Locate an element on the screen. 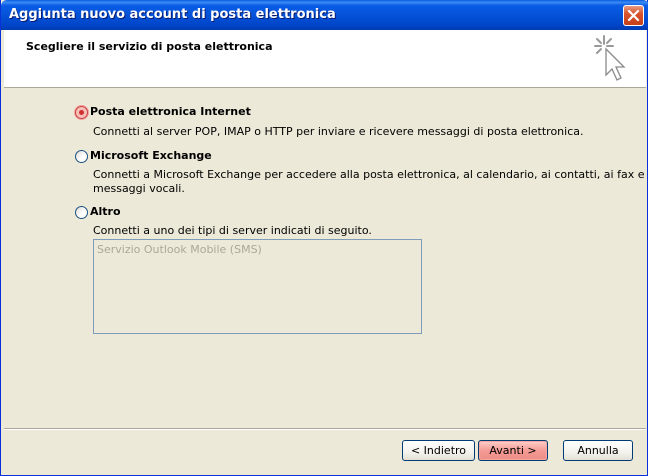 This screenshot has height=476, width=648. sparkle-cursor-icon is located at coordinates (610, 58).